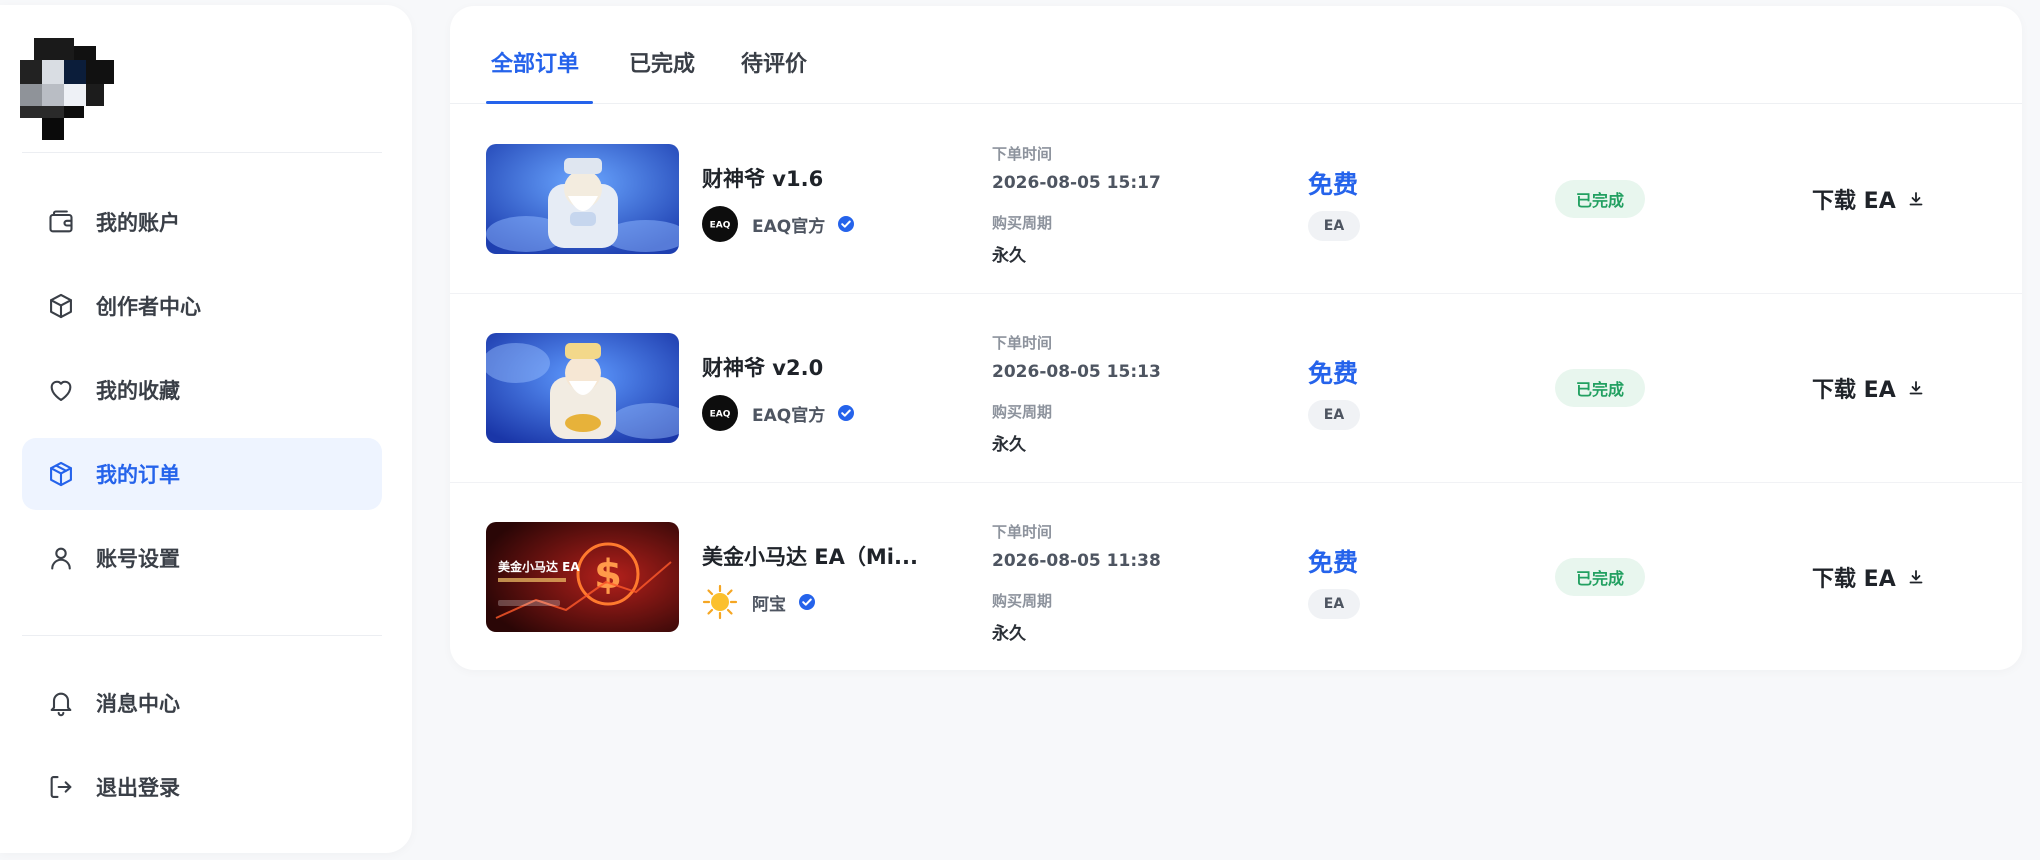  I want to click on sidebar-item-label: 我的账户, so click(138, 223).